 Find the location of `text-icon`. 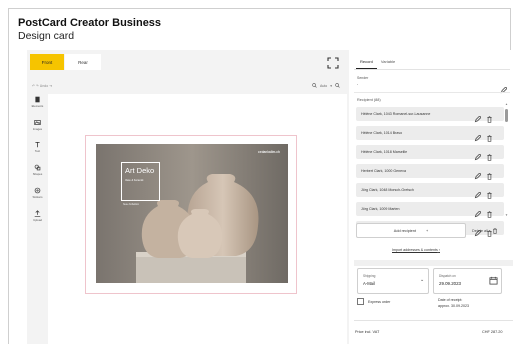

text-icon is located at coordinates (37, 145).